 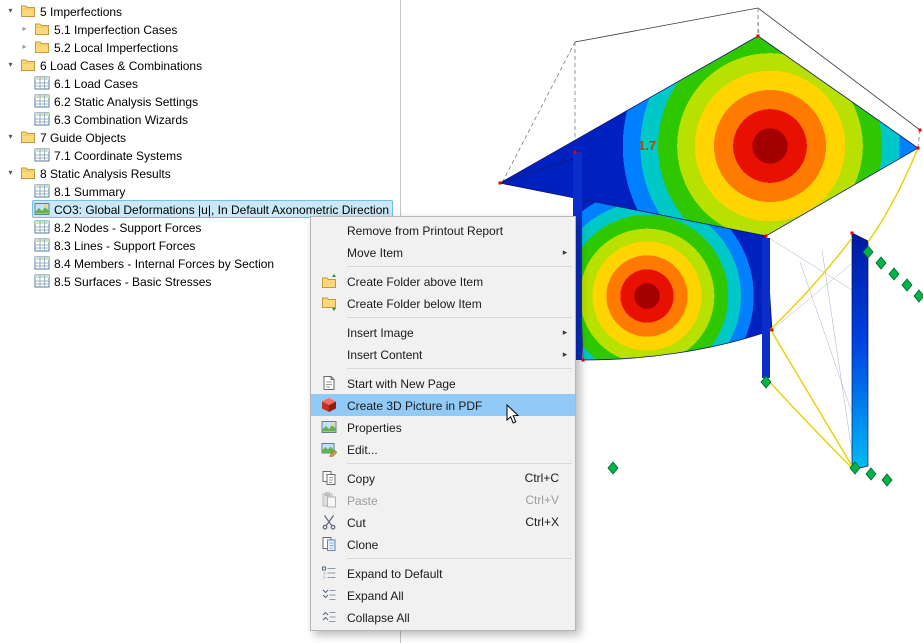 I want to click on menu-item-start-with-new-page: Start with New Page, so click(x=443, y=383).